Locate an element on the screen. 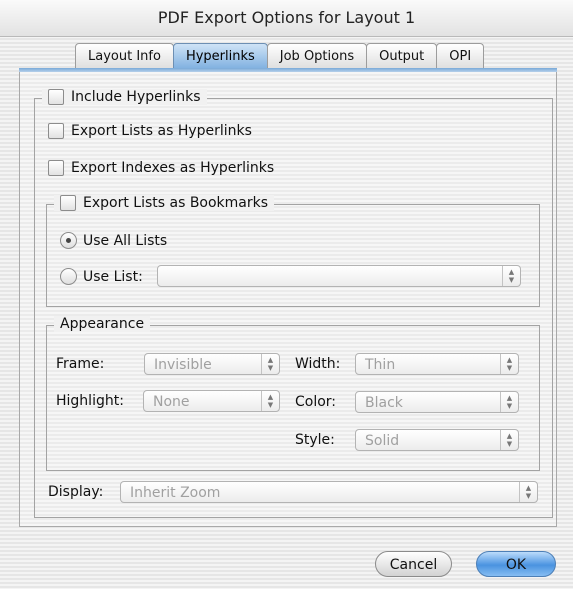 This screenshot has width=573, height=589. color-value: Black is located at coordinates (384, 403).